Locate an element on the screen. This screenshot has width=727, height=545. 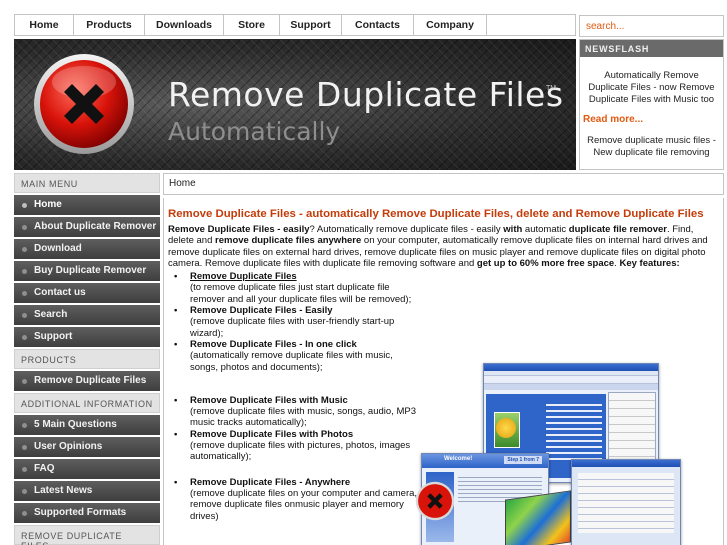
nav-support: Support is located at coordinates (311, 25).